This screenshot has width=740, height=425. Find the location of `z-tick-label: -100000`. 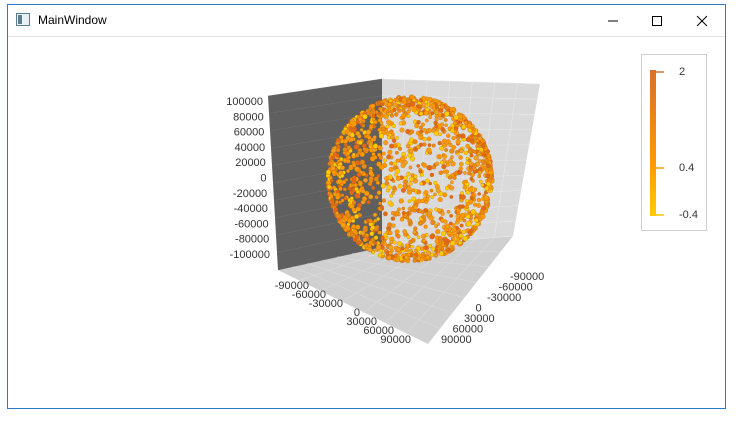

z-tick-label: -100000 is located at coordinates (250, 255).